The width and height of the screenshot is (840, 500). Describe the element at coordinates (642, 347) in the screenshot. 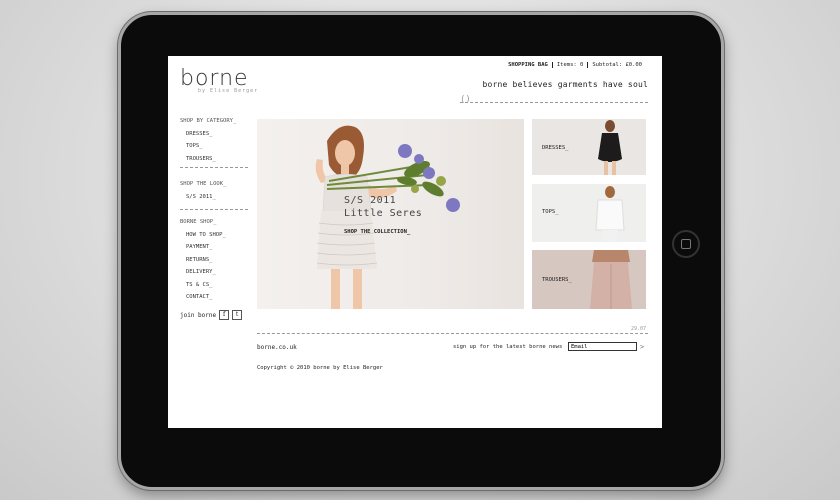

I see `submit-arrow-icon: >` at that location.